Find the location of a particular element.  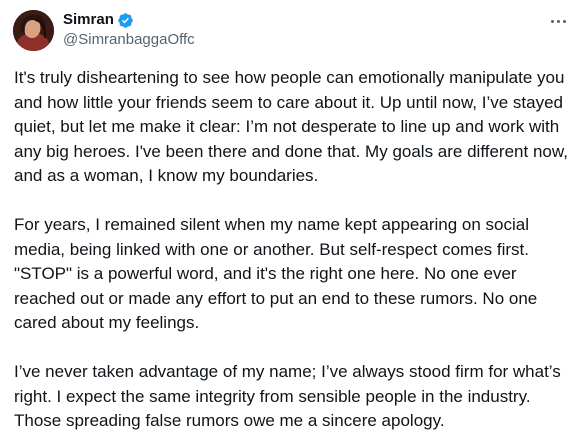

avatar-image is located at coordinates (33, 30).